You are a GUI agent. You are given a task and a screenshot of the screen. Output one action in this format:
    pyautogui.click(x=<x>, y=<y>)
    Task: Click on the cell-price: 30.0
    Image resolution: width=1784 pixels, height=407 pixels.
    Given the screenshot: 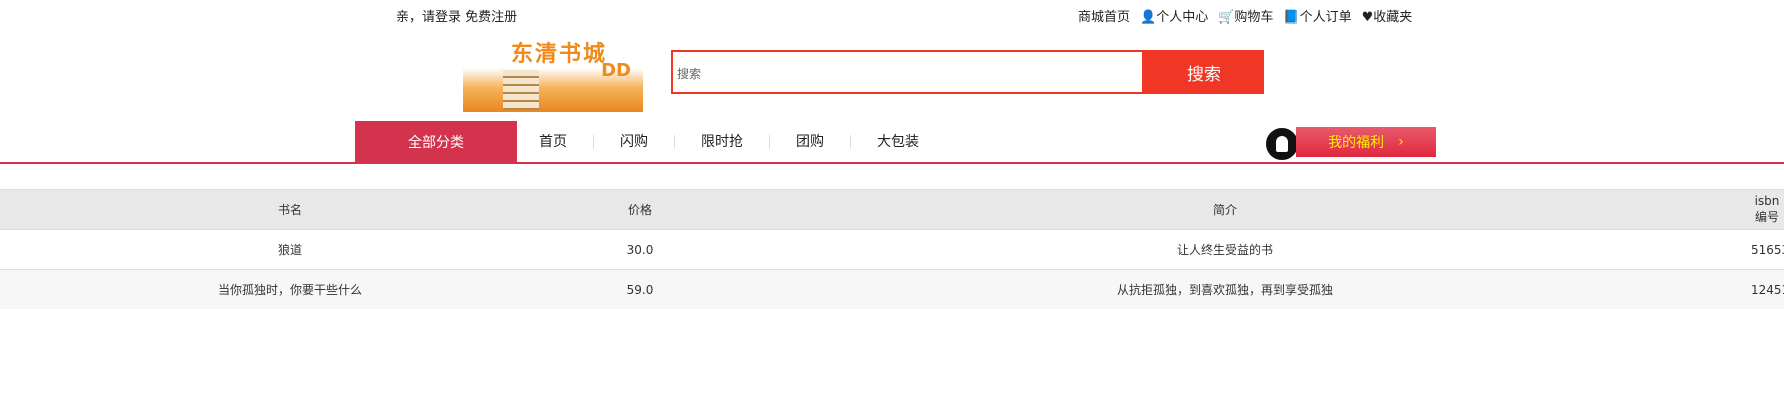 What is the action you would take?
    pyautogui.click(x=640, y=249)
    